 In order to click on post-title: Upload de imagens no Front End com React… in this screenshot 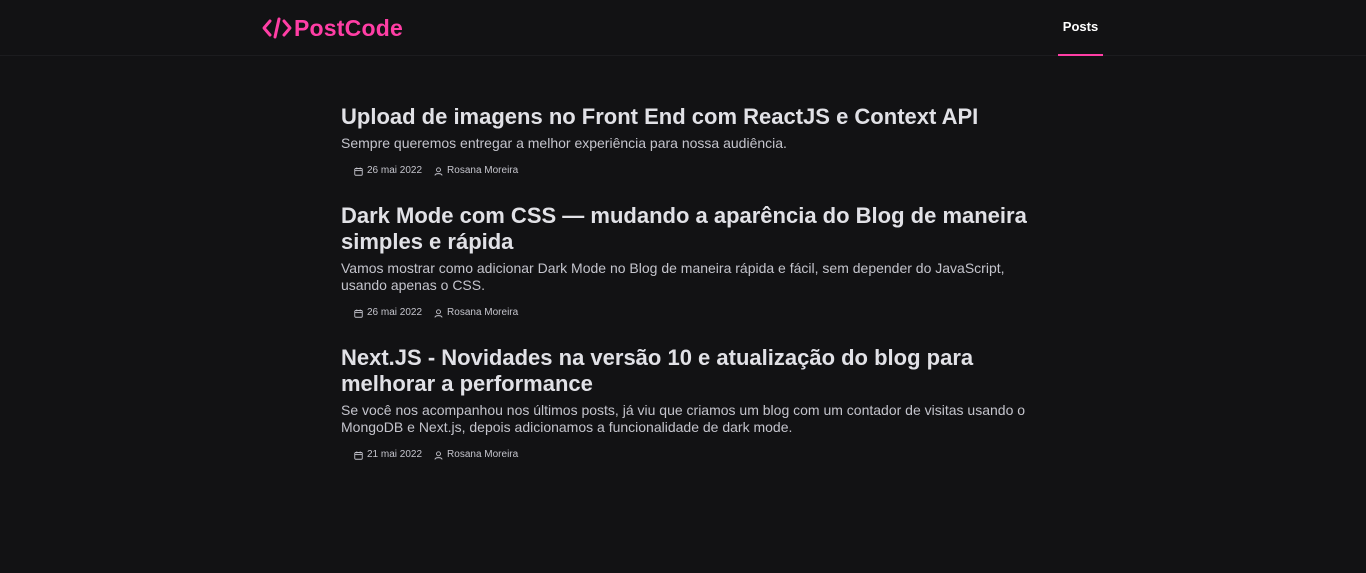, I will do `click(660, 116)`.